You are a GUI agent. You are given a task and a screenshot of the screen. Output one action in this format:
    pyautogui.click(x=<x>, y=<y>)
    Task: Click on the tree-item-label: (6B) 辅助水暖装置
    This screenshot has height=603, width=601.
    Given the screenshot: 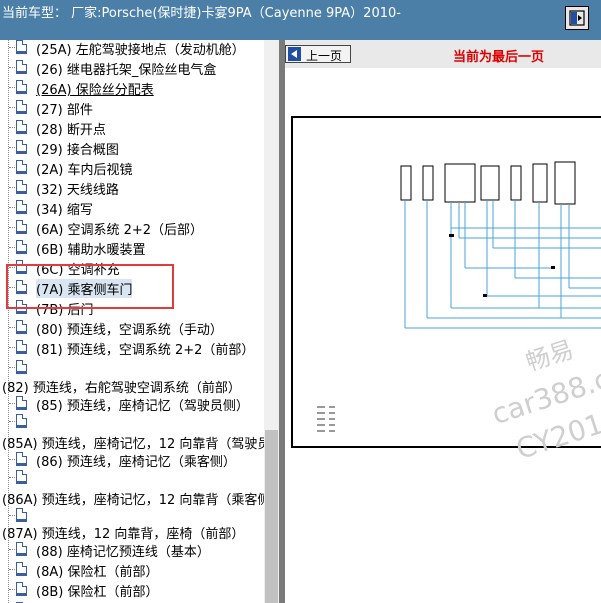 What is the action you would take?
    pyautogui.click(x=91, y=250)
    